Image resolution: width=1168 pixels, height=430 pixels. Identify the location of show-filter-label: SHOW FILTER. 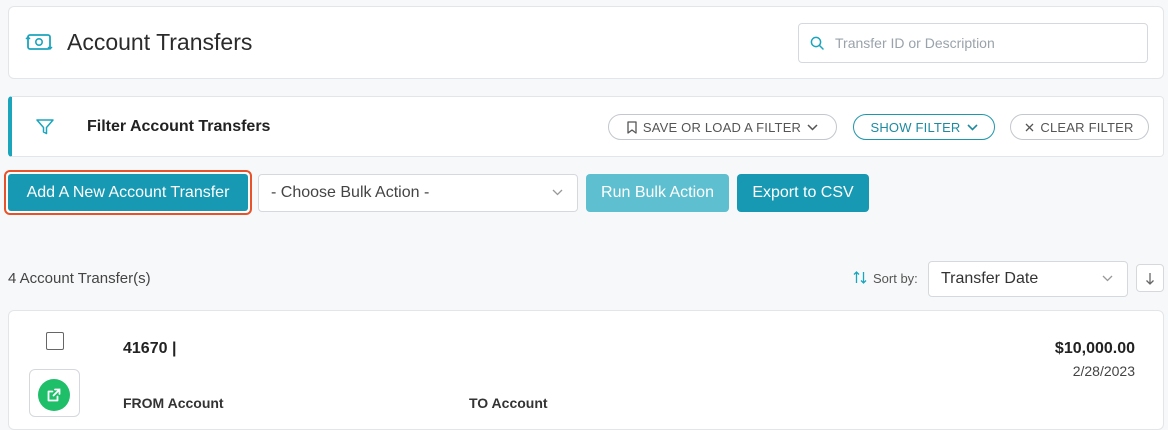
(915, 127).